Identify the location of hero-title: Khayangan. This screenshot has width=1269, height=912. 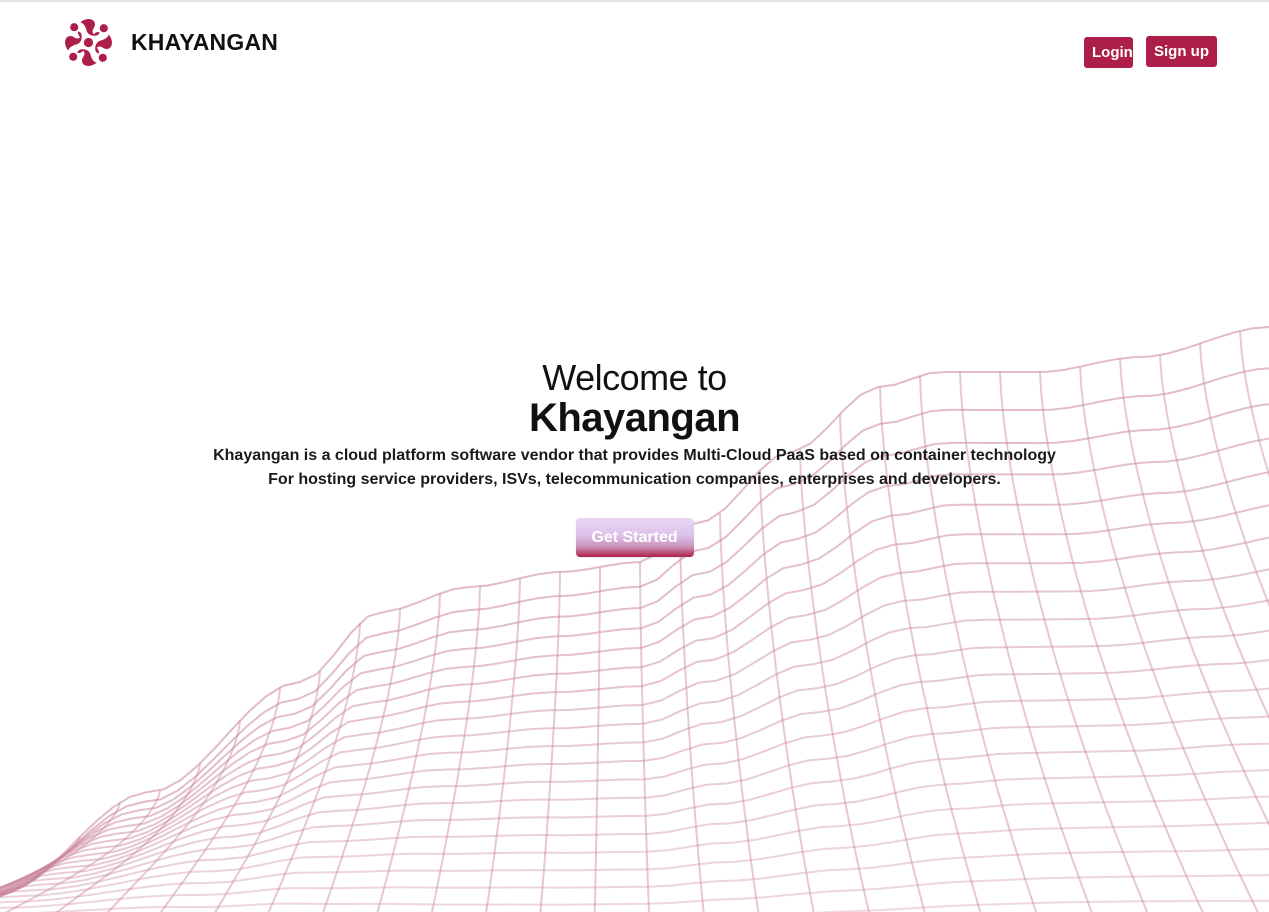
(634, 418).